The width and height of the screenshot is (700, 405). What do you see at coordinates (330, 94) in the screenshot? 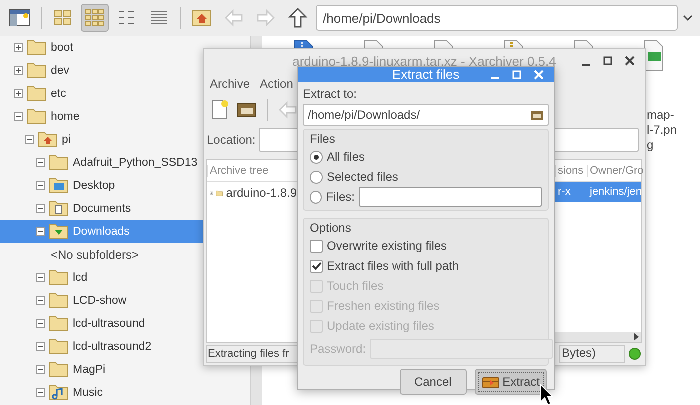
I see `extract-to-label: Extract to:` at bounding box center [330, 94].